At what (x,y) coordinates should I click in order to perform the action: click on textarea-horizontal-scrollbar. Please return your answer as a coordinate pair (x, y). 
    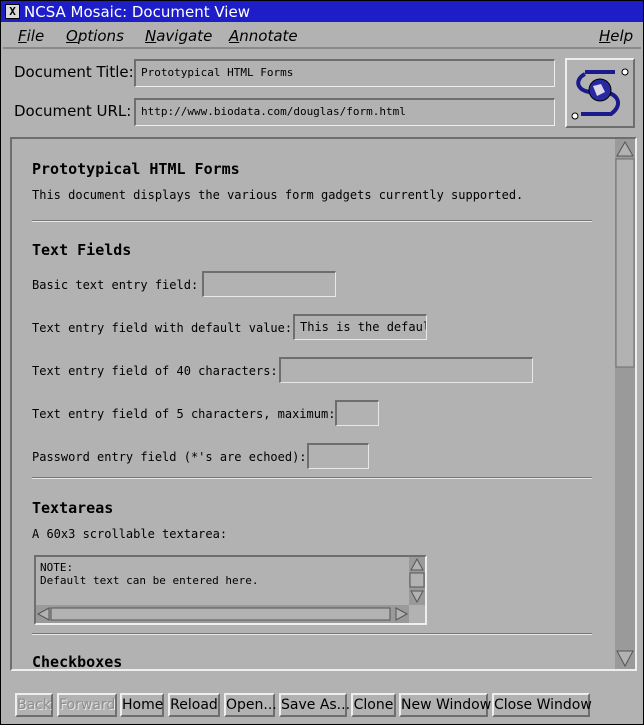
    Looking at the image, I should click on (222, 614).